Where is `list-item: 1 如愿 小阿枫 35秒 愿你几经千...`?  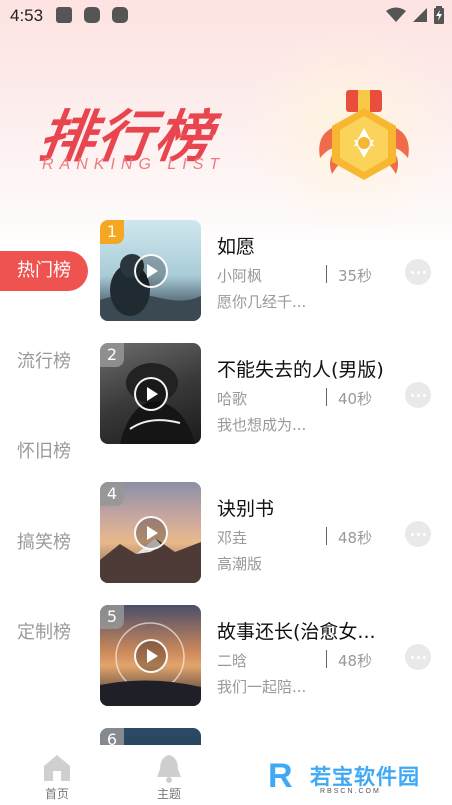
list-item: 1 如愿 小阿枫 35秒 愿你几经千... is located at coordinates (270, 271).